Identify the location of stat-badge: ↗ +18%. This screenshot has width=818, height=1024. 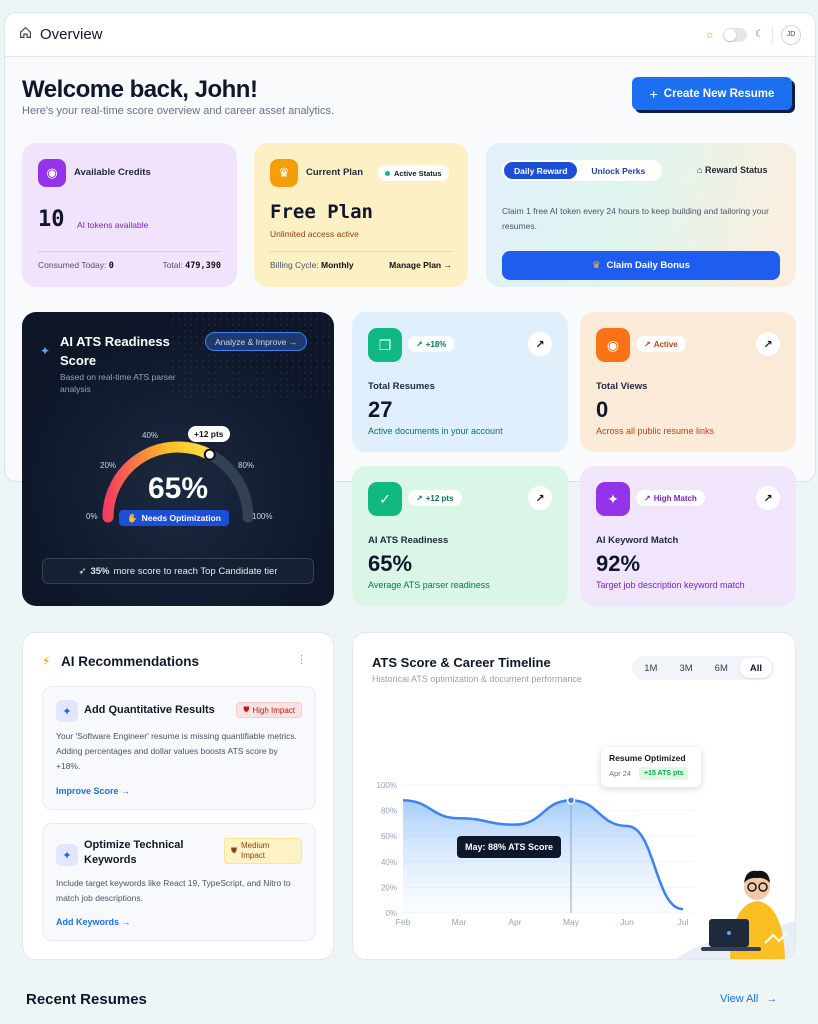
(431, 344).